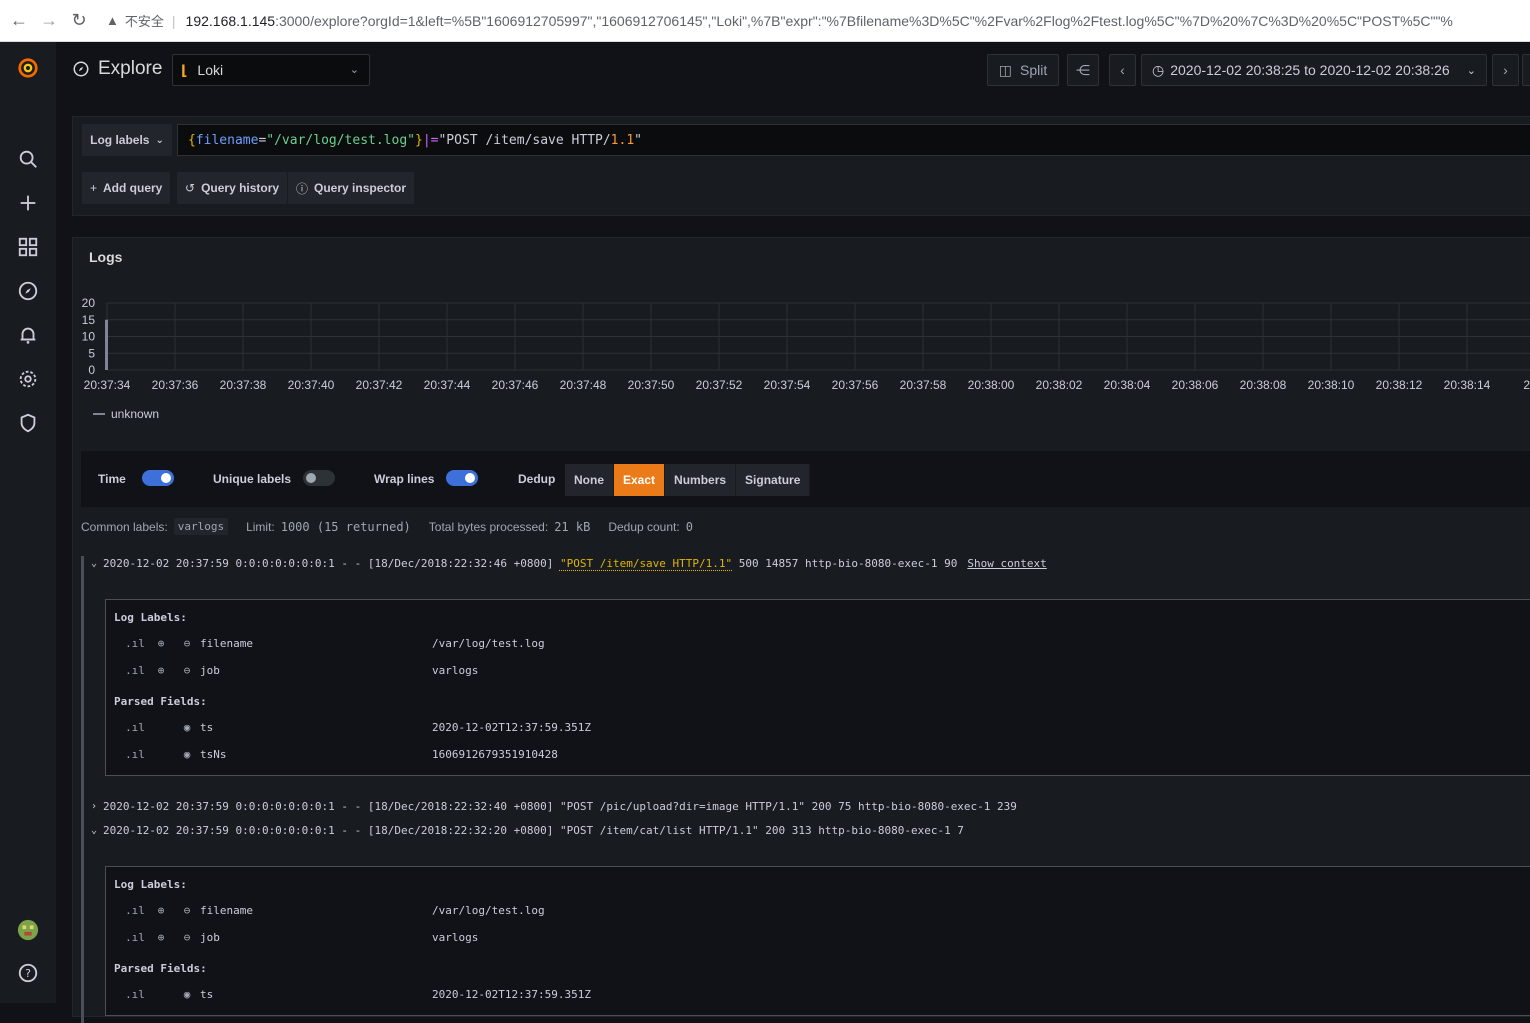 Image resolution: width=1530 pixels, height=1023 pixels. I want to click on forward-icon: →, so click(49, 21).